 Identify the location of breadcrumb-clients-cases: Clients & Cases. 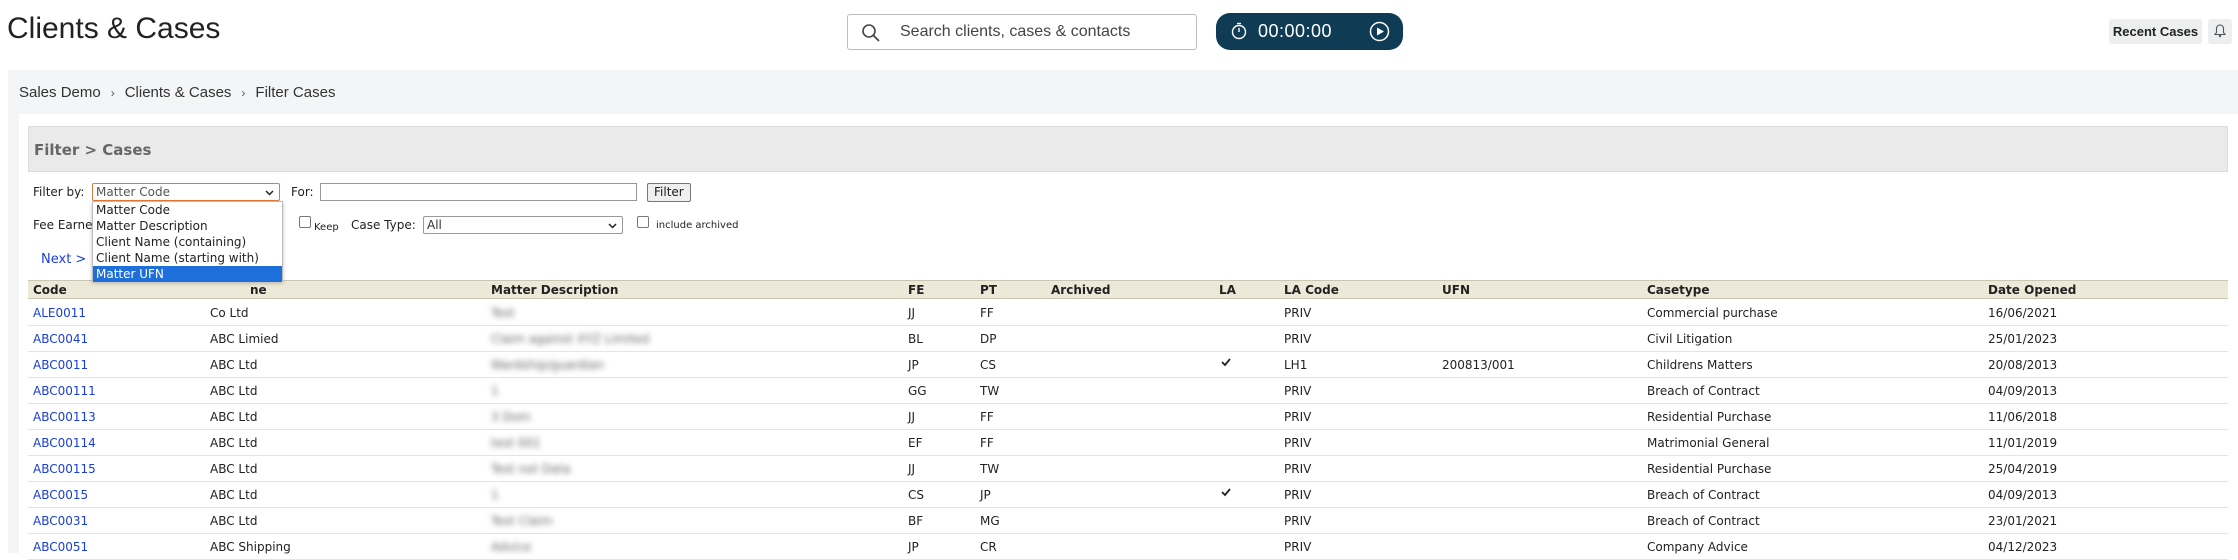
(178, 92).